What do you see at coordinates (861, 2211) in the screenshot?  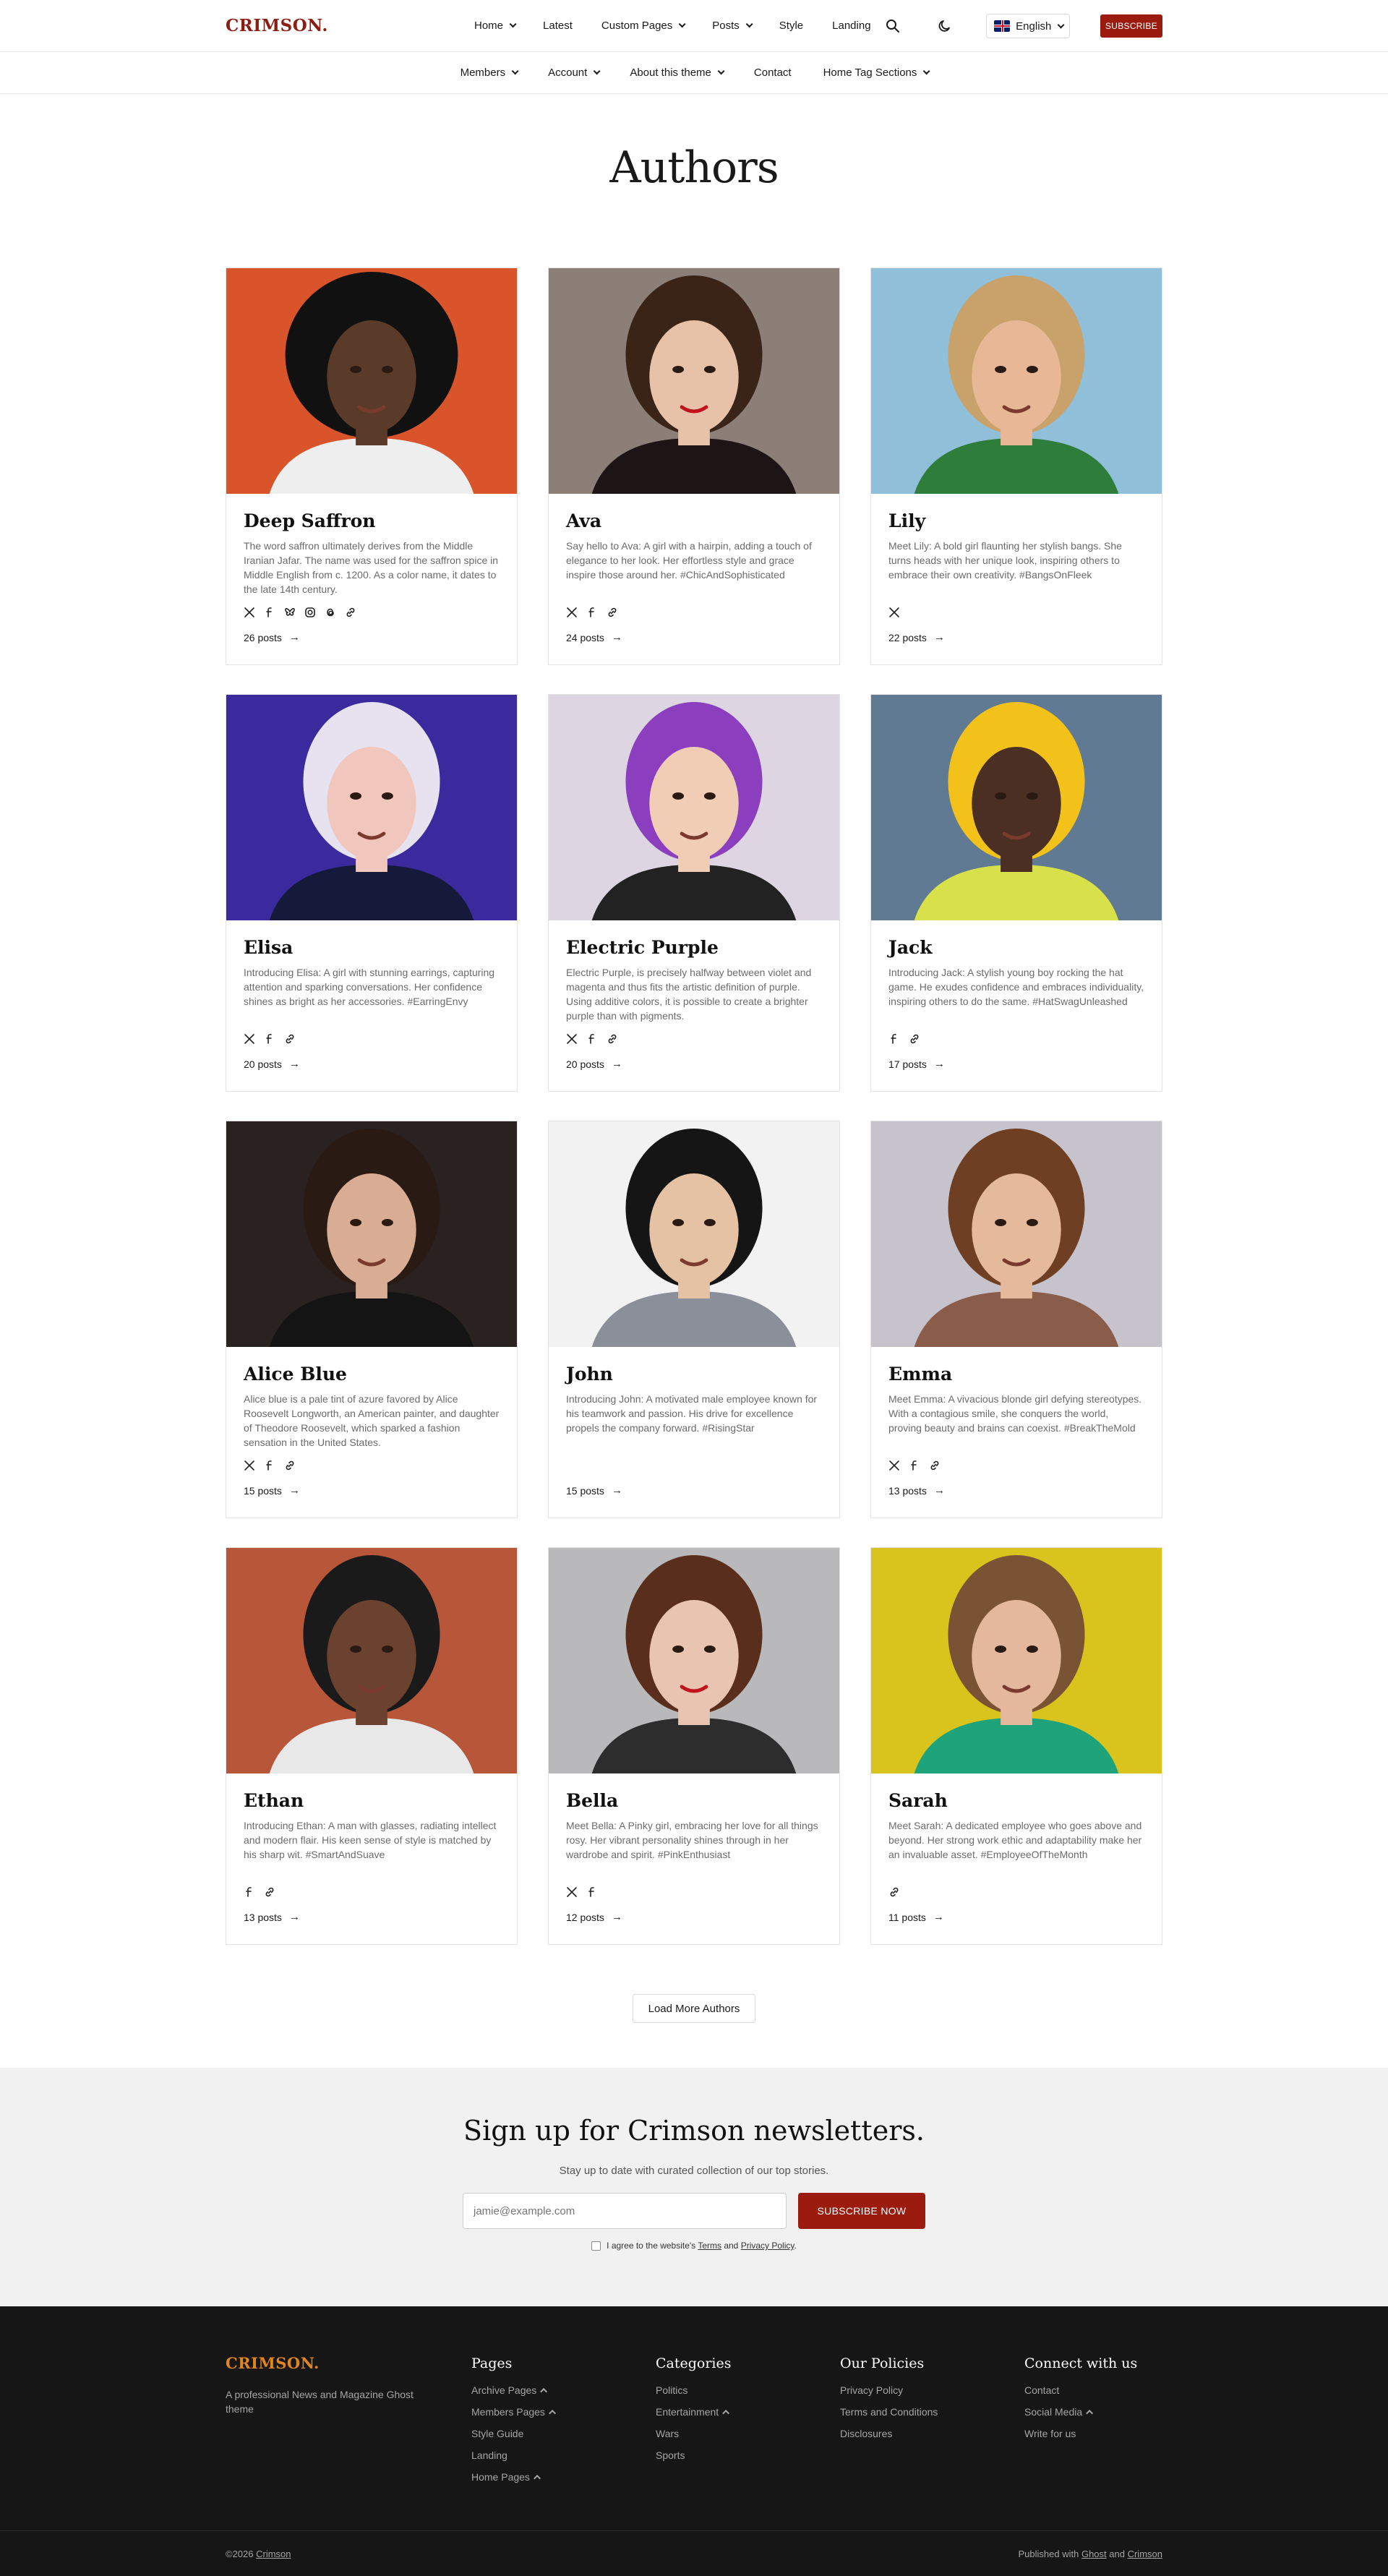 I see `subscribe-now-button: SUBSCRIBE NOW` at bounding box center [861, 2211].